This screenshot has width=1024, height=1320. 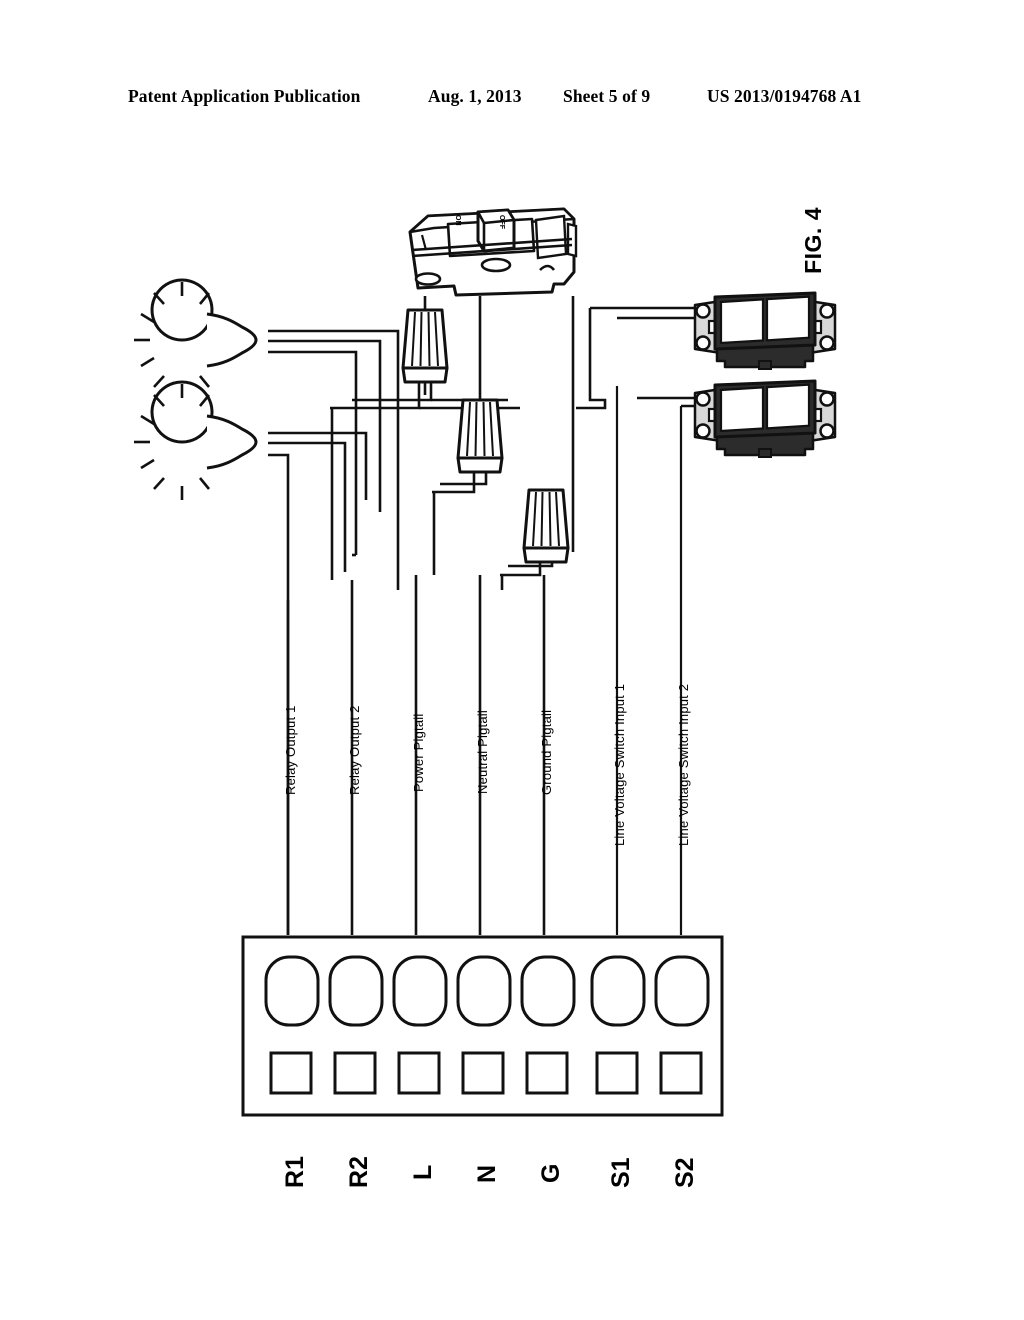 I want to click on terminal-label-g: G, so click(x=551, y=1173).